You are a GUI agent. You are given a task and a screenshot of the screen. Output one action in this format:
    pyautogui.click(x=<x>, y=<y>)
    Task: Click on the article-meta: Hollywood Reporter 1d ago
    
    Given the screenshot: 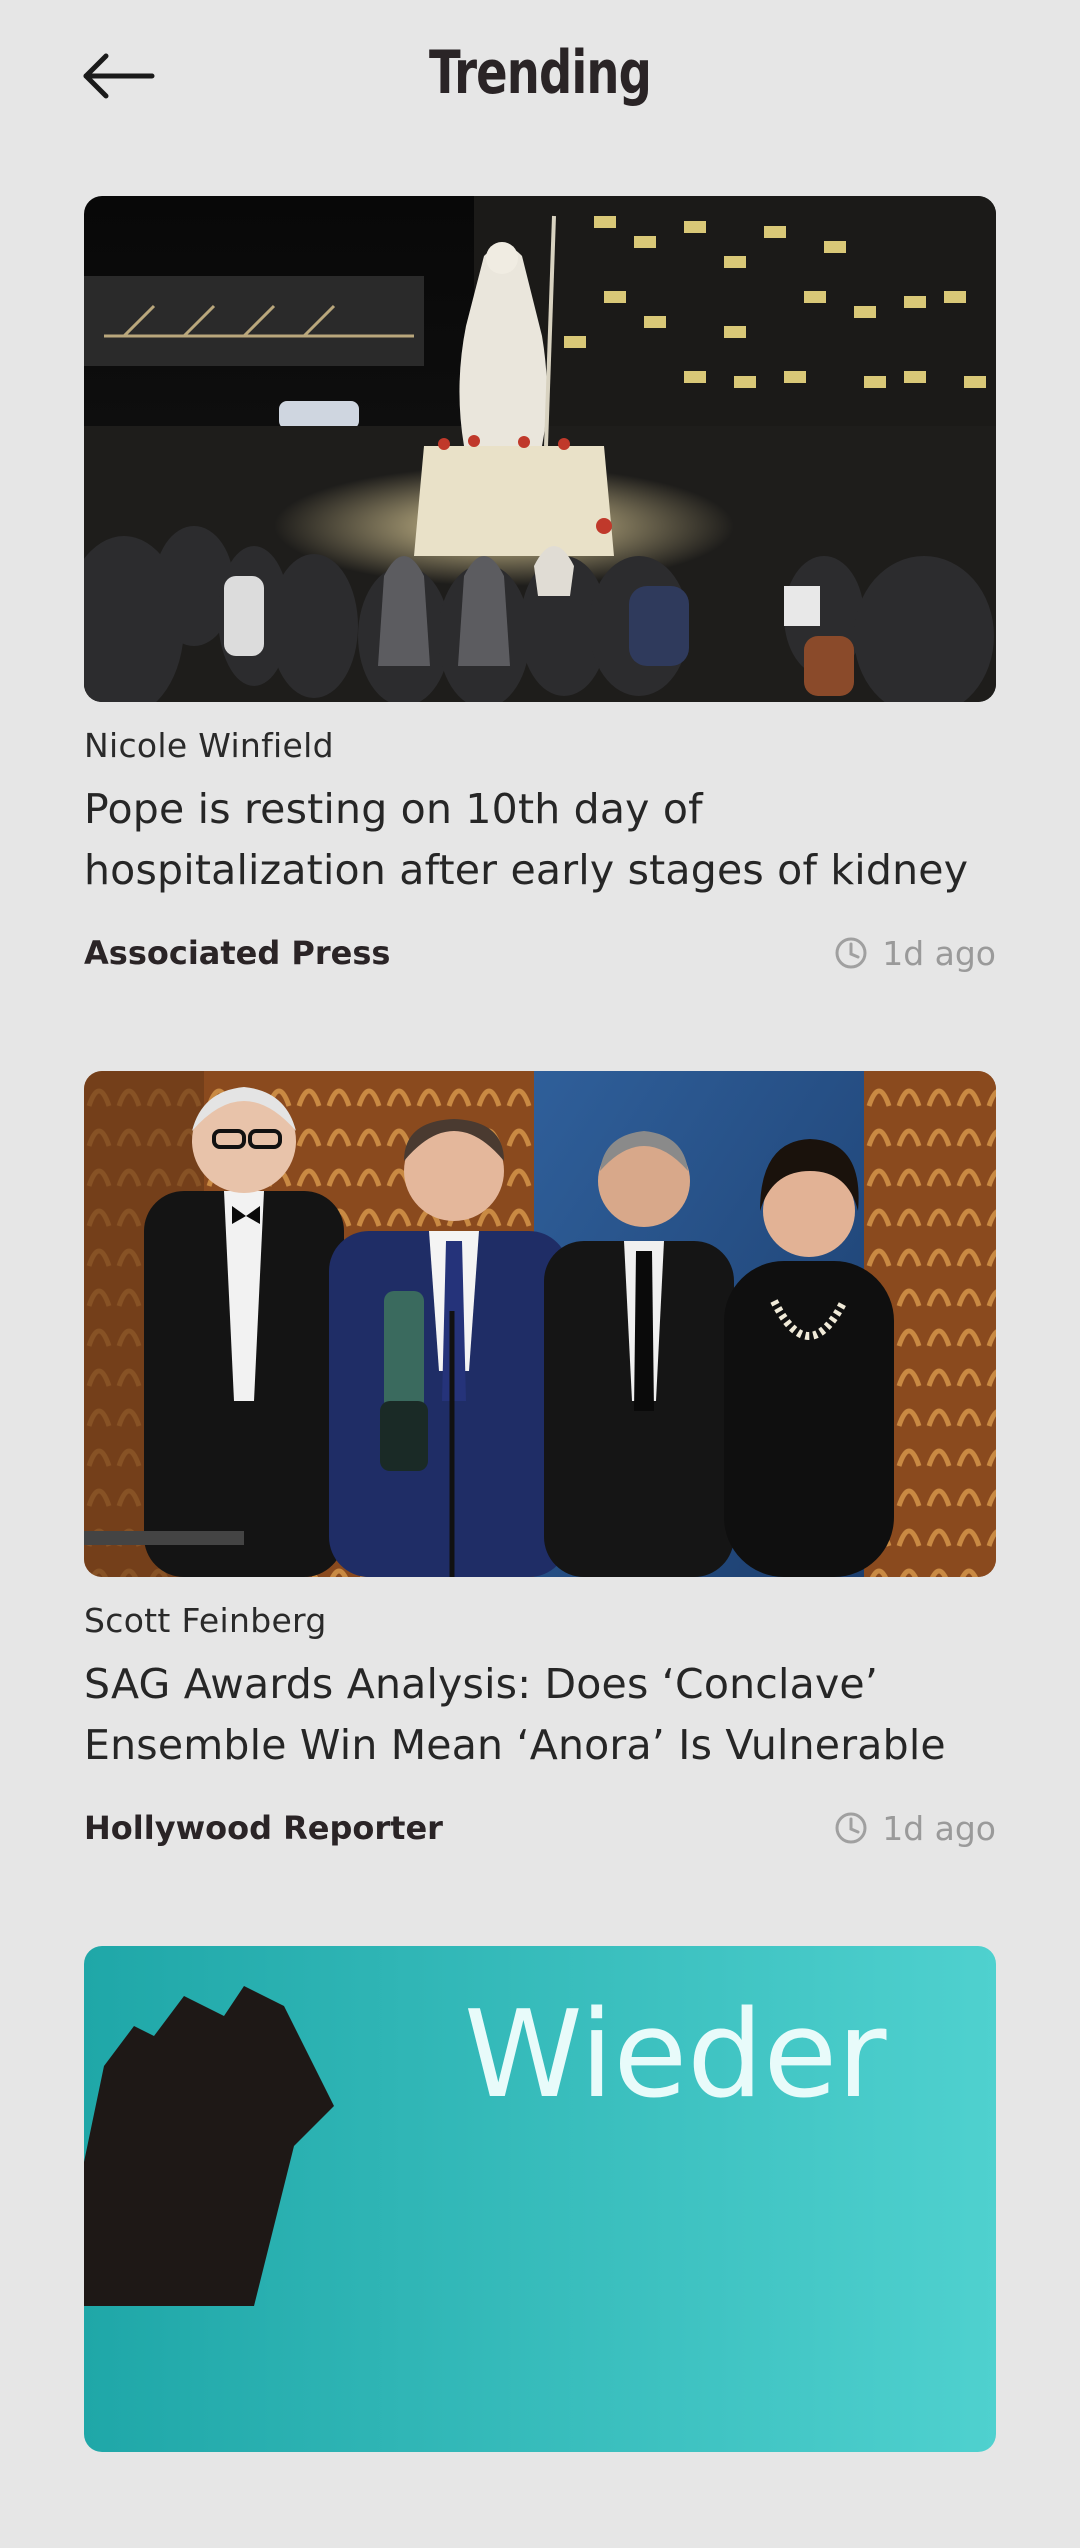 What is the action you would take?
    pyautogui.click(x=540, y=1828)
    